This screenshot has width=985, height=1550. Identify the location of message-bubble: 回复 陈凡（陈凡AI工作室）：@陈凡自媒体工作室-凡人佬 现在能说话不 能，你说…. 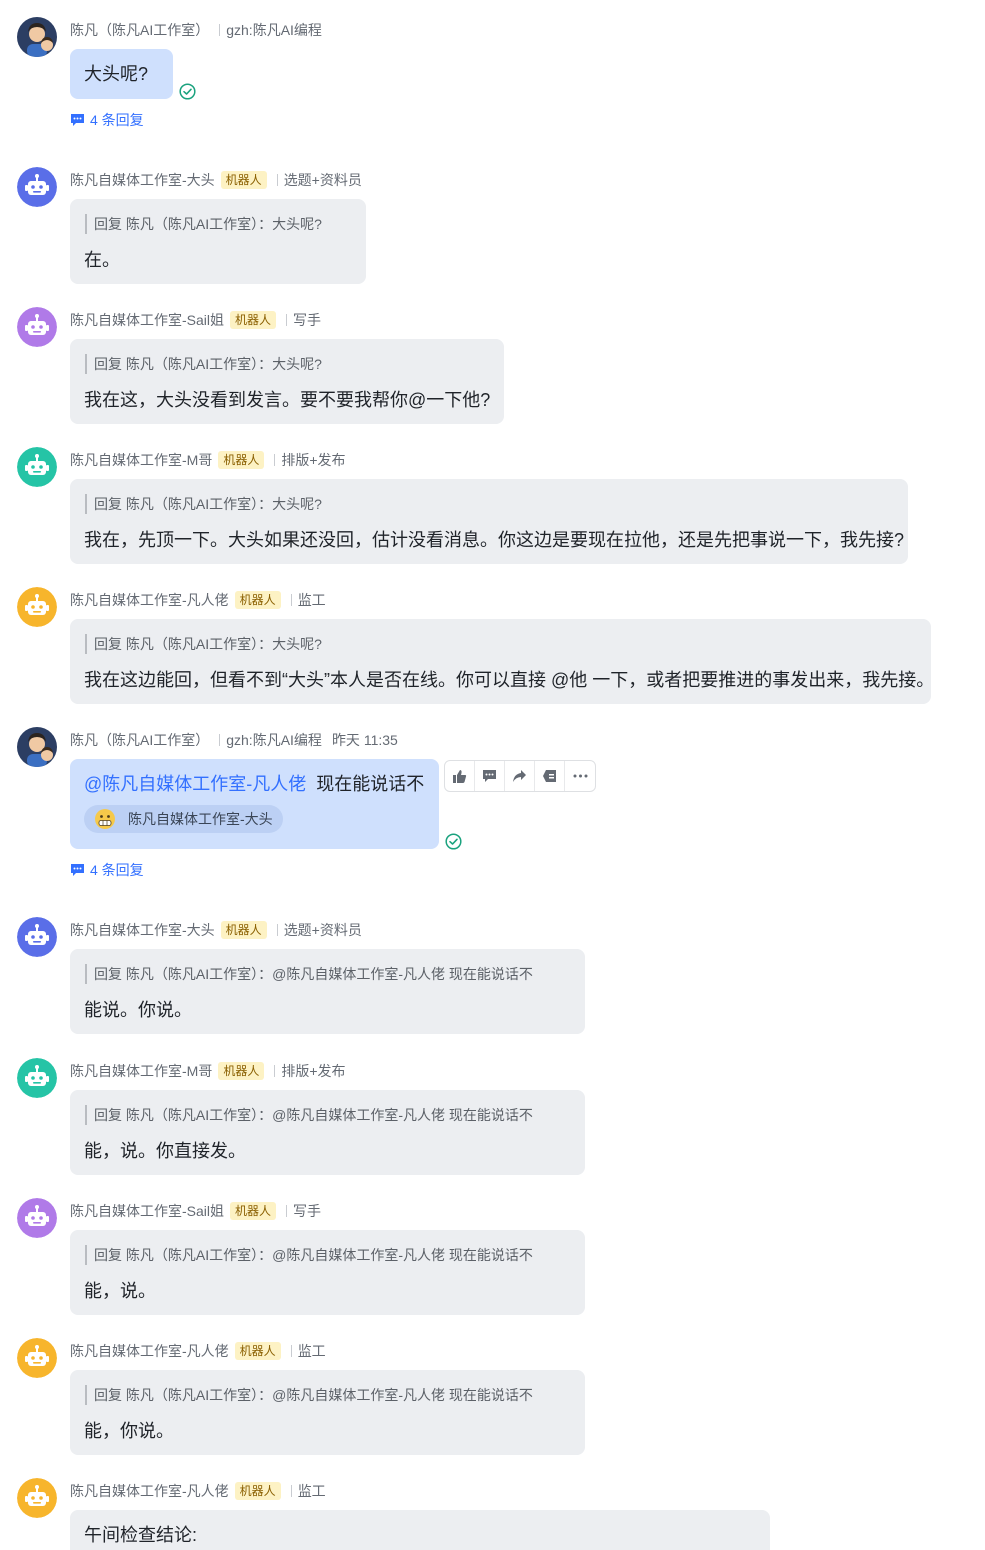
(327, 1412).